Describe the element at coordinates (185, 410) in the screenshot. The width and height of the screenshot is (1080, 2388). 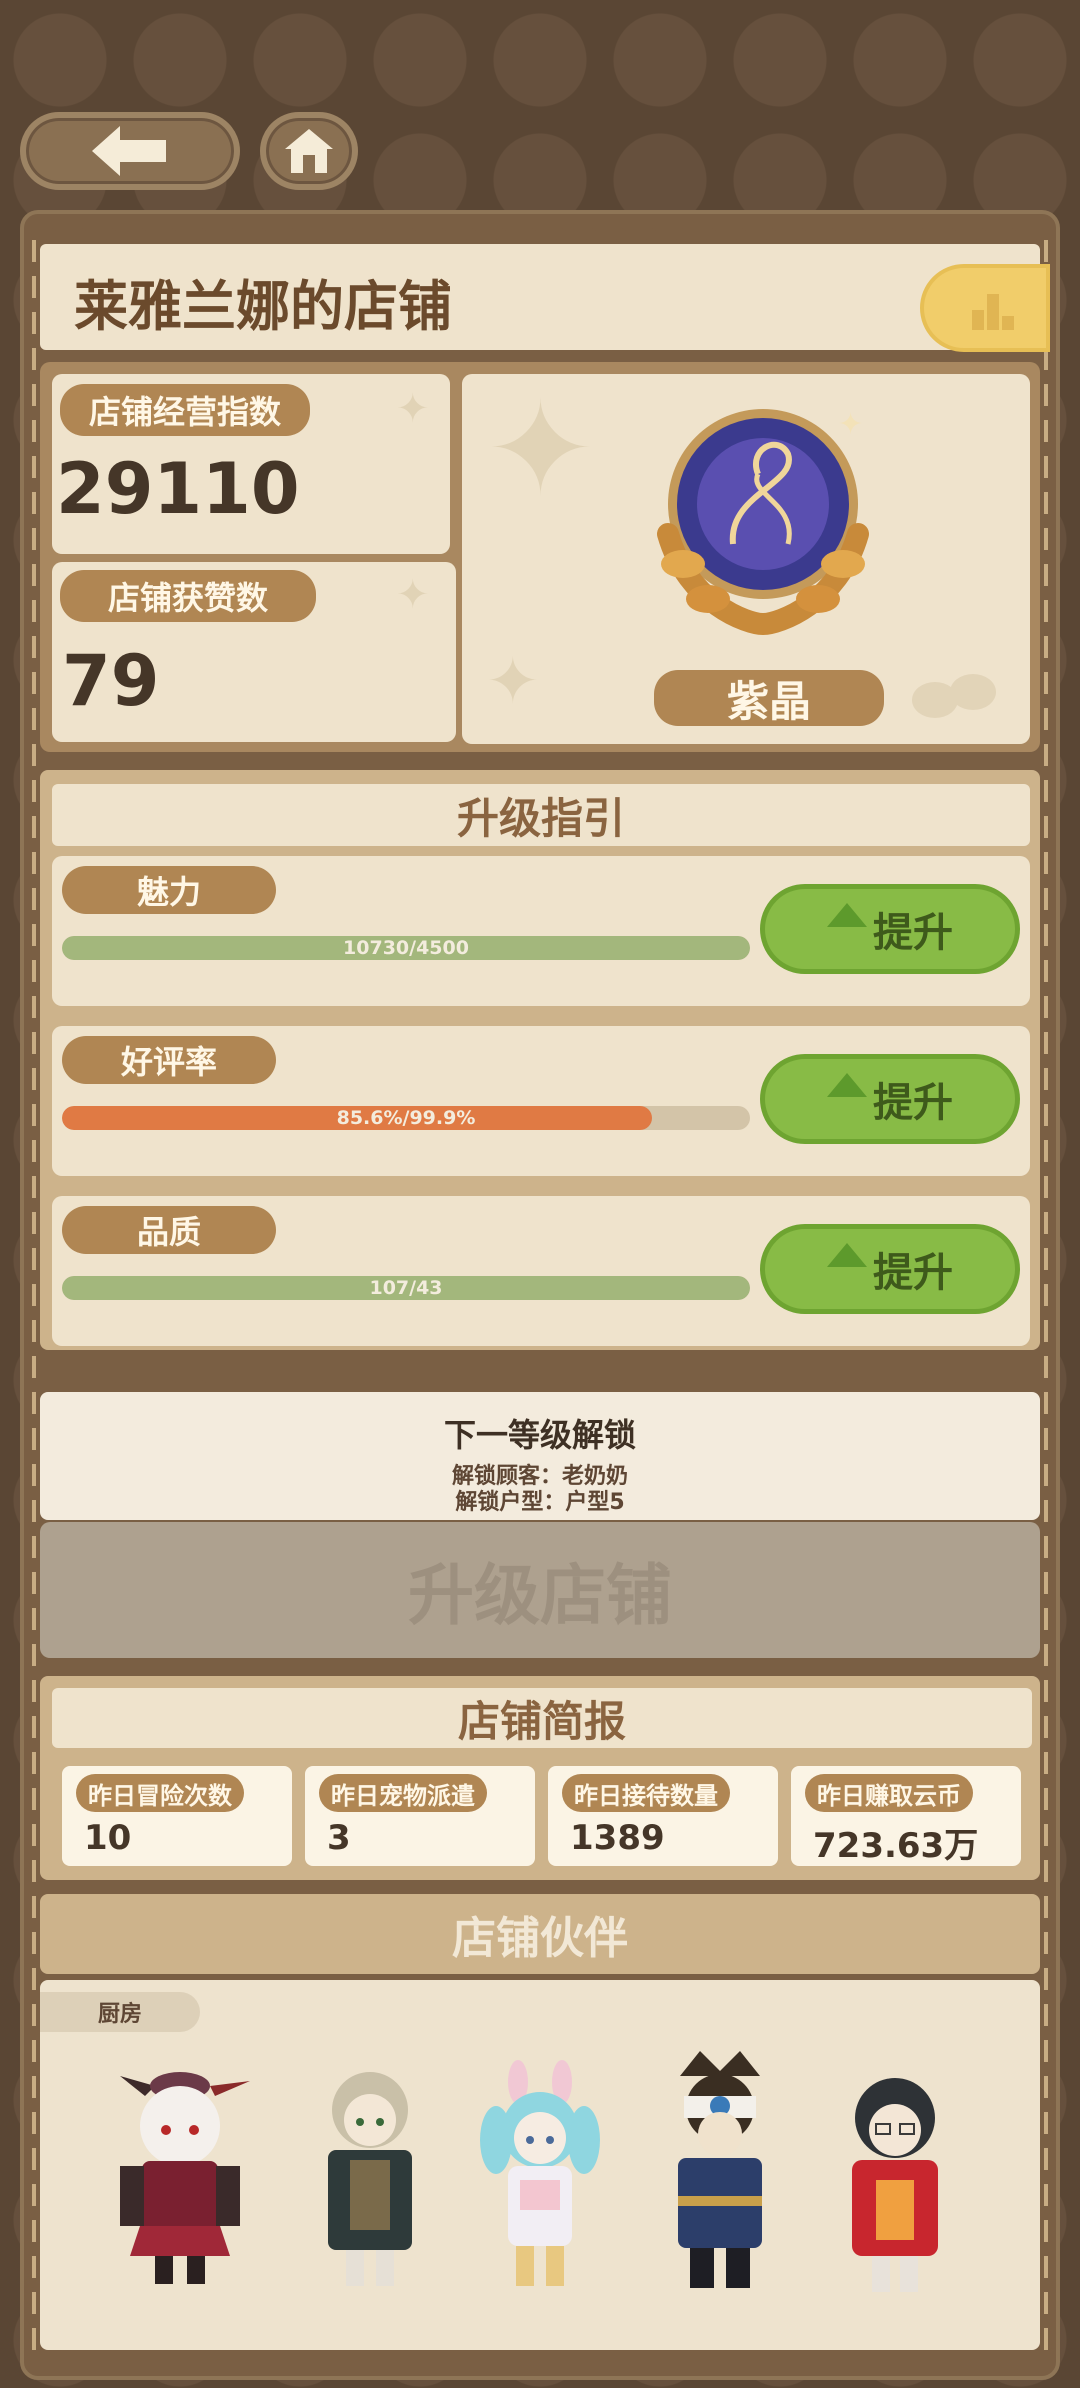
I see `operation-index-label: 店铺经营指数` at that location.